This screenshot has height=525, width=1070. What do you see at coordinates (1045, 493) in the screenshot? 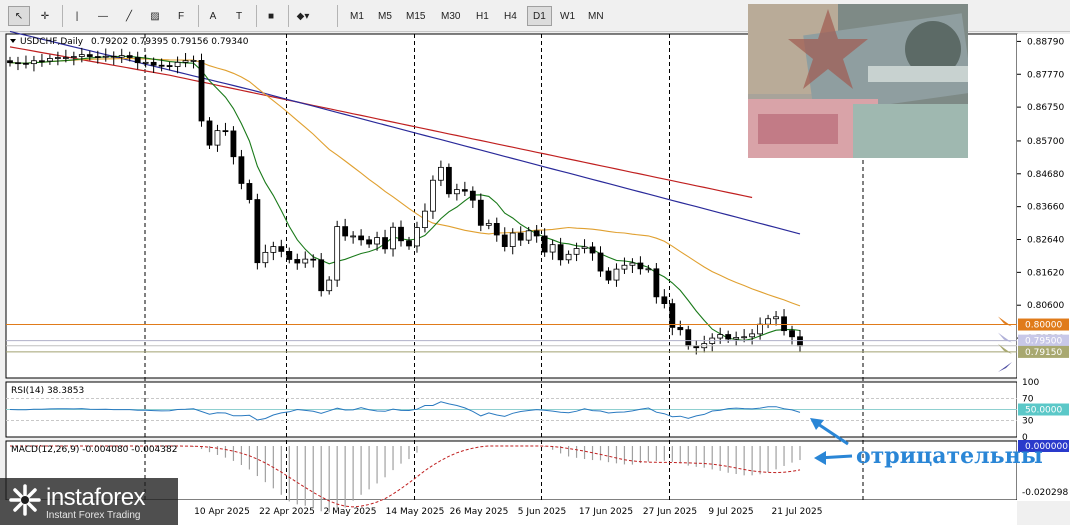
I see `macd-axis-label: -0.020298` at bounding box center [1045, 493].